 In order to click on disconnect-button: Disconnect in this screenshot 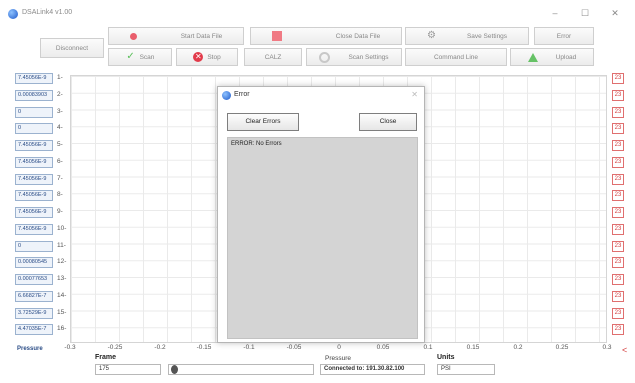, I will do `click(72, 48)`.